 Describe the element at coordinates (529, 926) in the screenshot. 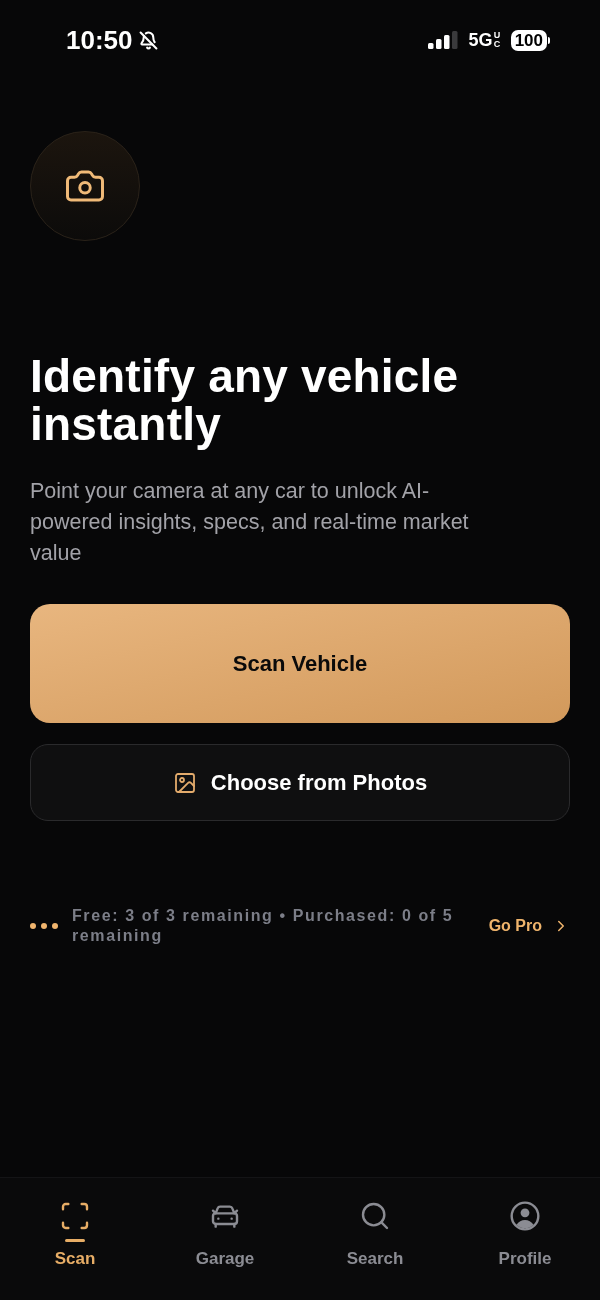

I see `go-pro-link: Go Pro` at that location.